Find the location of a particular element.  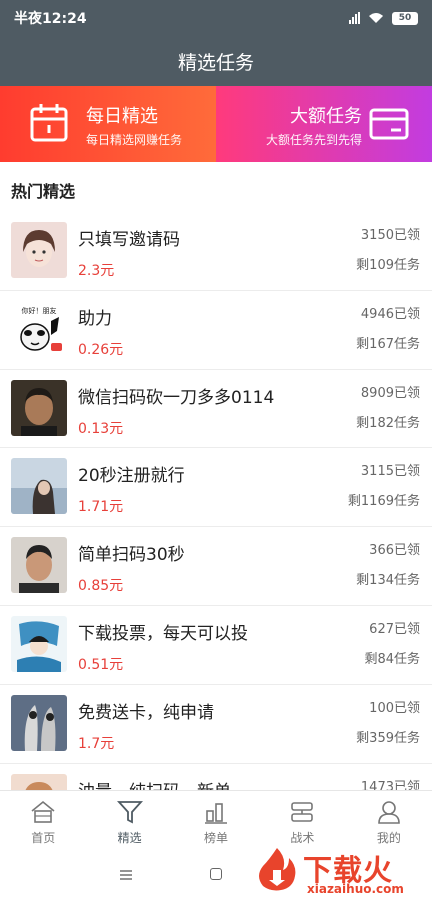

task-remaining-count: 剩167任务 is located at coordinates (388, 344).